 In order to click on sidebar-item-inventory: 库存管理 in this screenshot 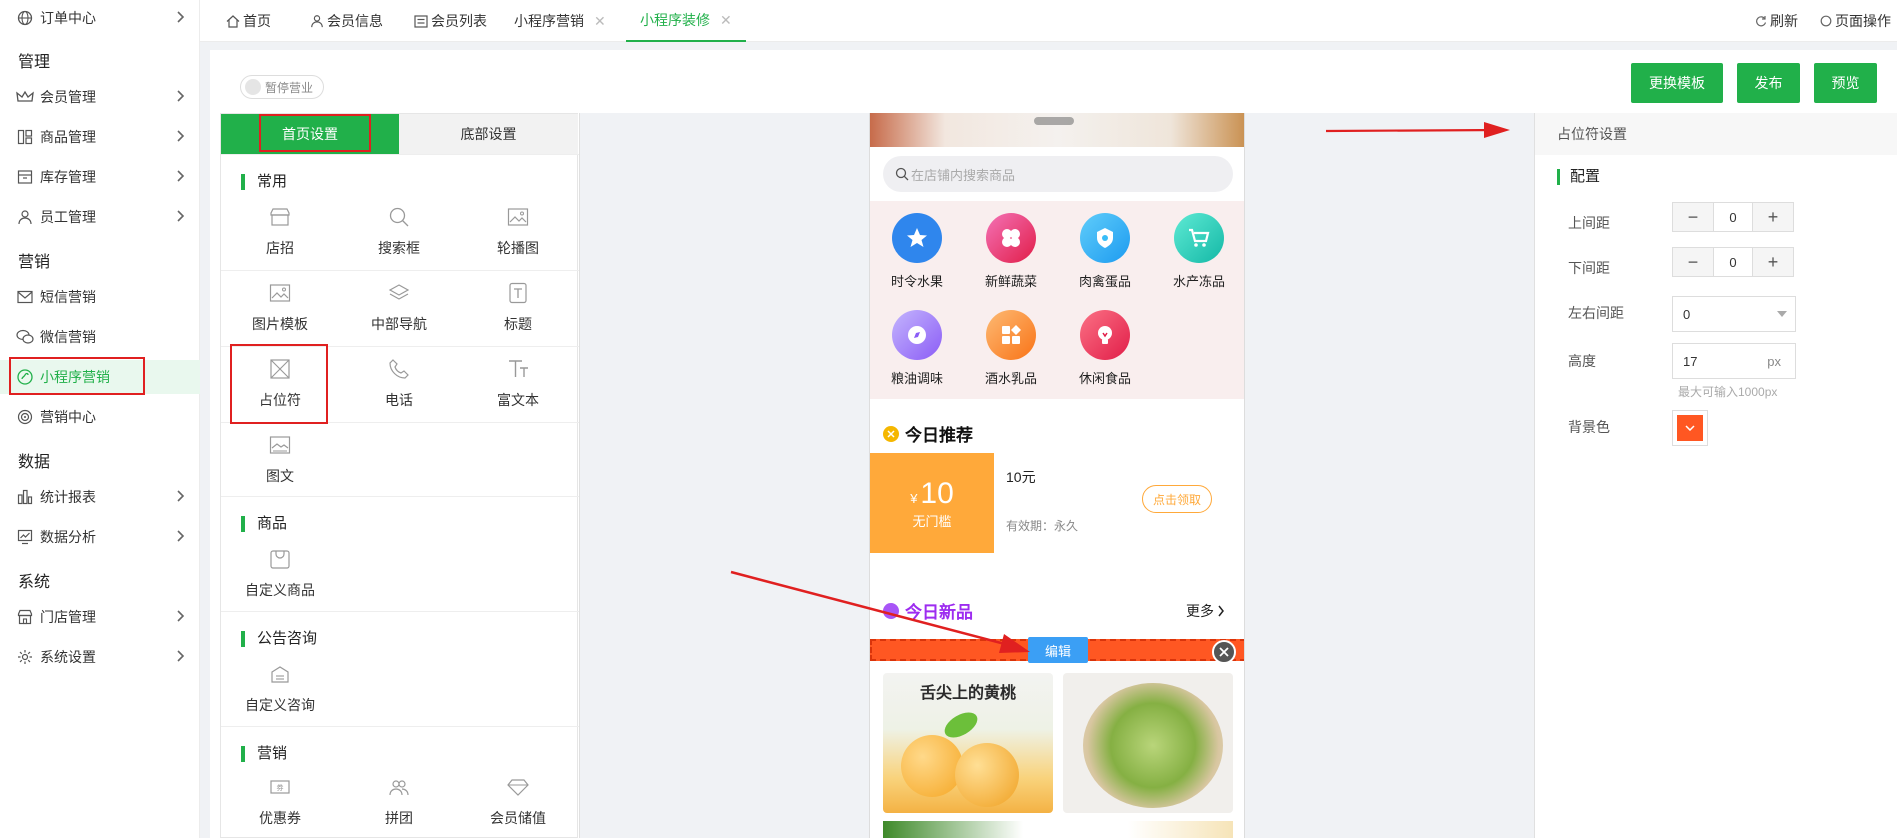, I will do `click(100, 177)`.